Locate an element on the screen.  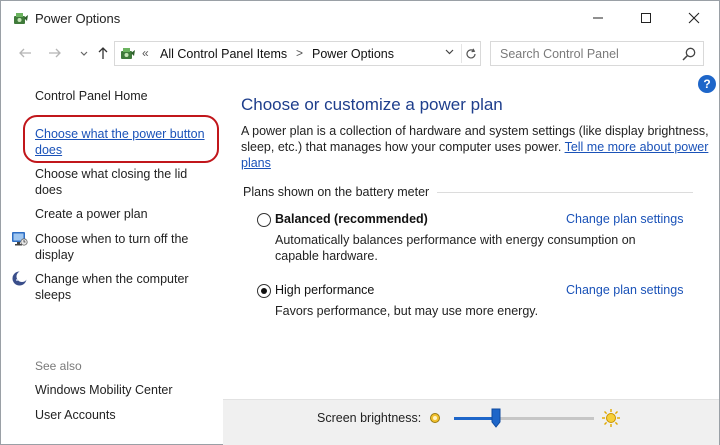
control-panel-icon is located at coordinates (128, 53).